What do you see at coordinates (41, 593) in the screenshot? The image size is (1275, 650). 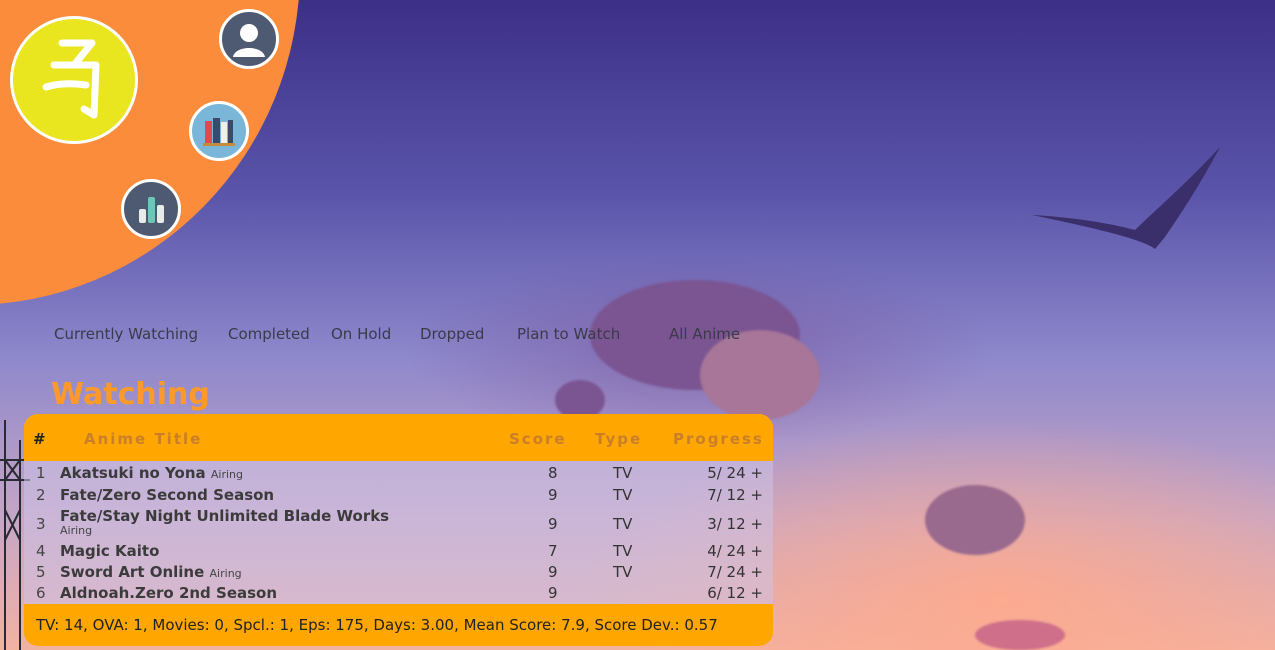 I see `row-number: 6` at bounding box center [41, 593].